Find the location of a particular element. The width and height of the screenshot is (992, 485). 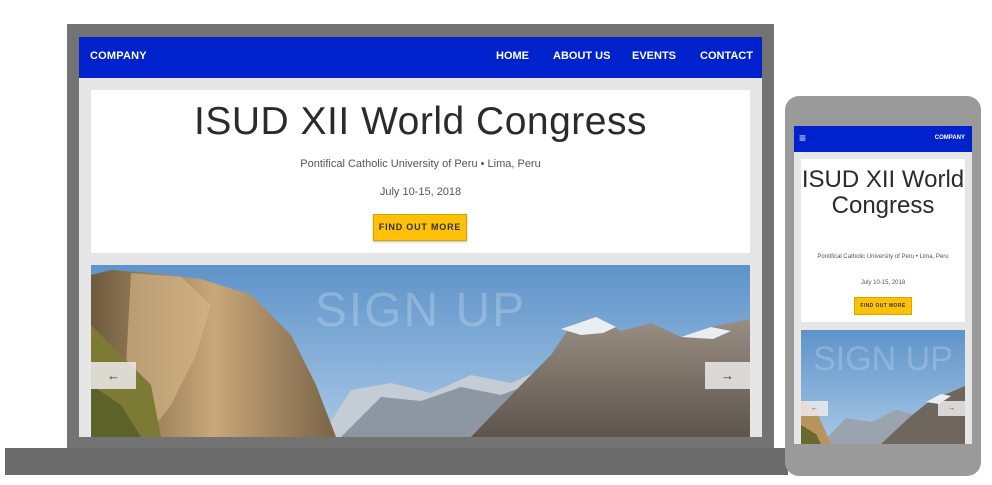

nav-home: HOME is located at coordinates (512, 56).